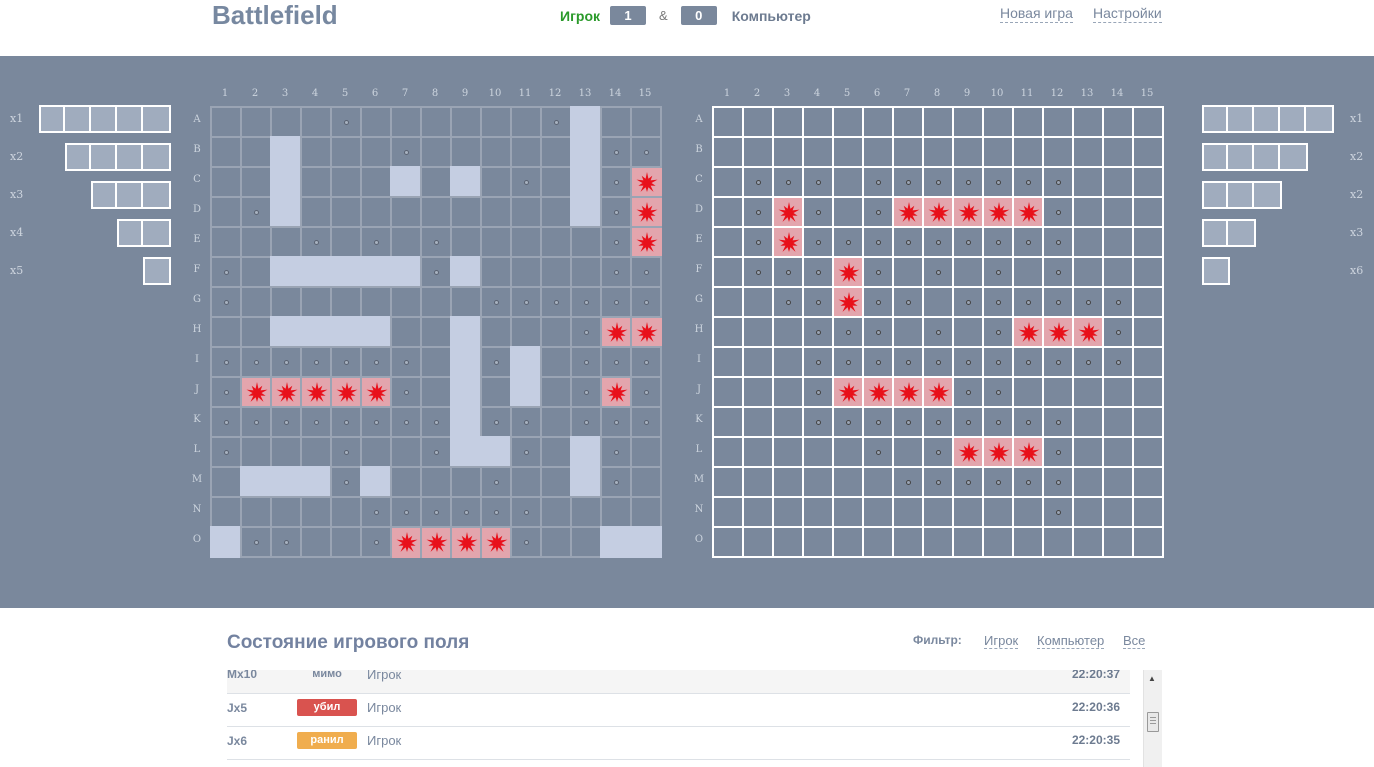  I want to click on filter-player-link: Игрок, so click(1001, 641).